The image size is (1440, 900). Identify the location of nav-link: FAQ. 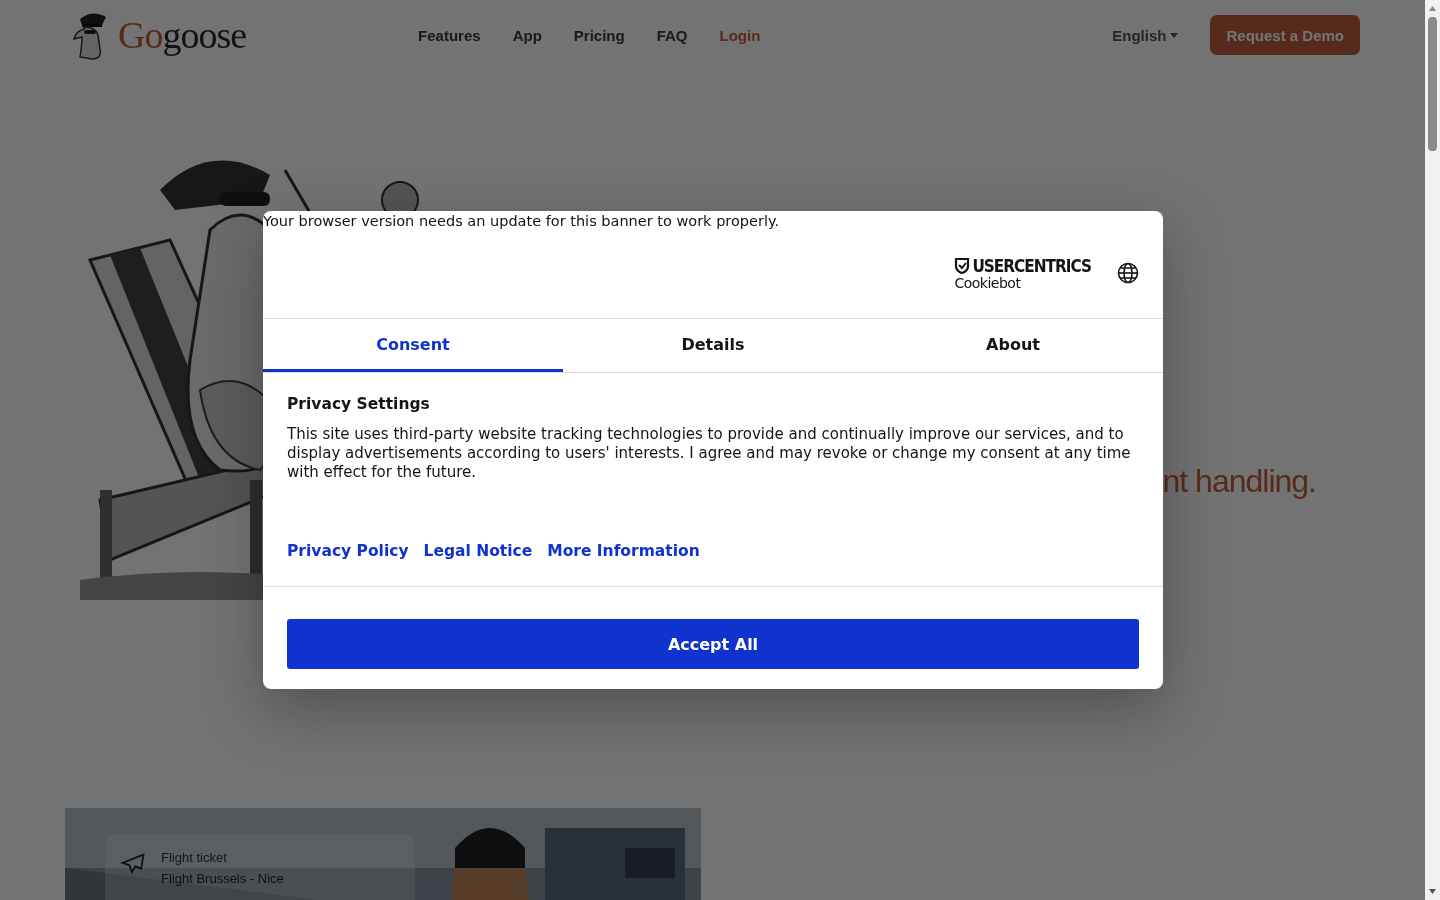
(672, 35).